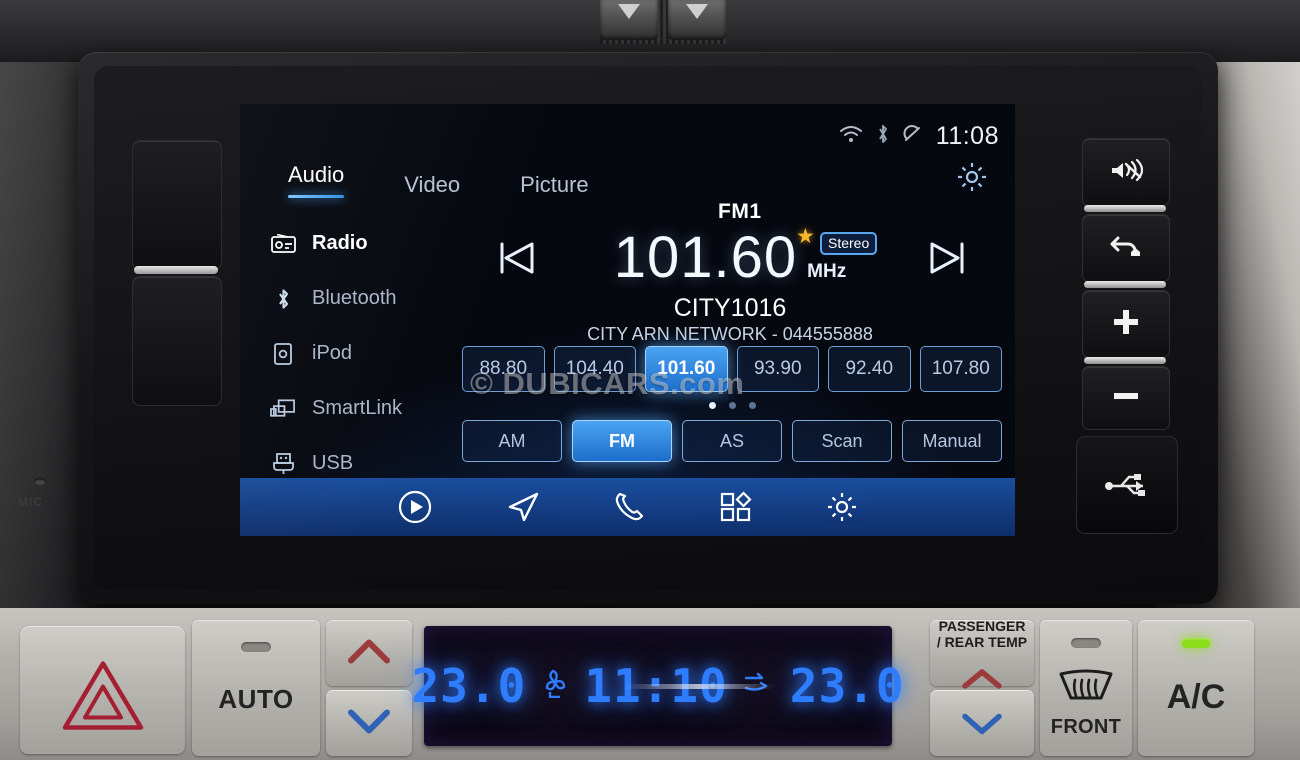 This screenshot has width=1300, height=760. What do you see at coordinates (740, 211) in the screenshot?
I see `band-label: FM1` at bounding box center [740, 211].